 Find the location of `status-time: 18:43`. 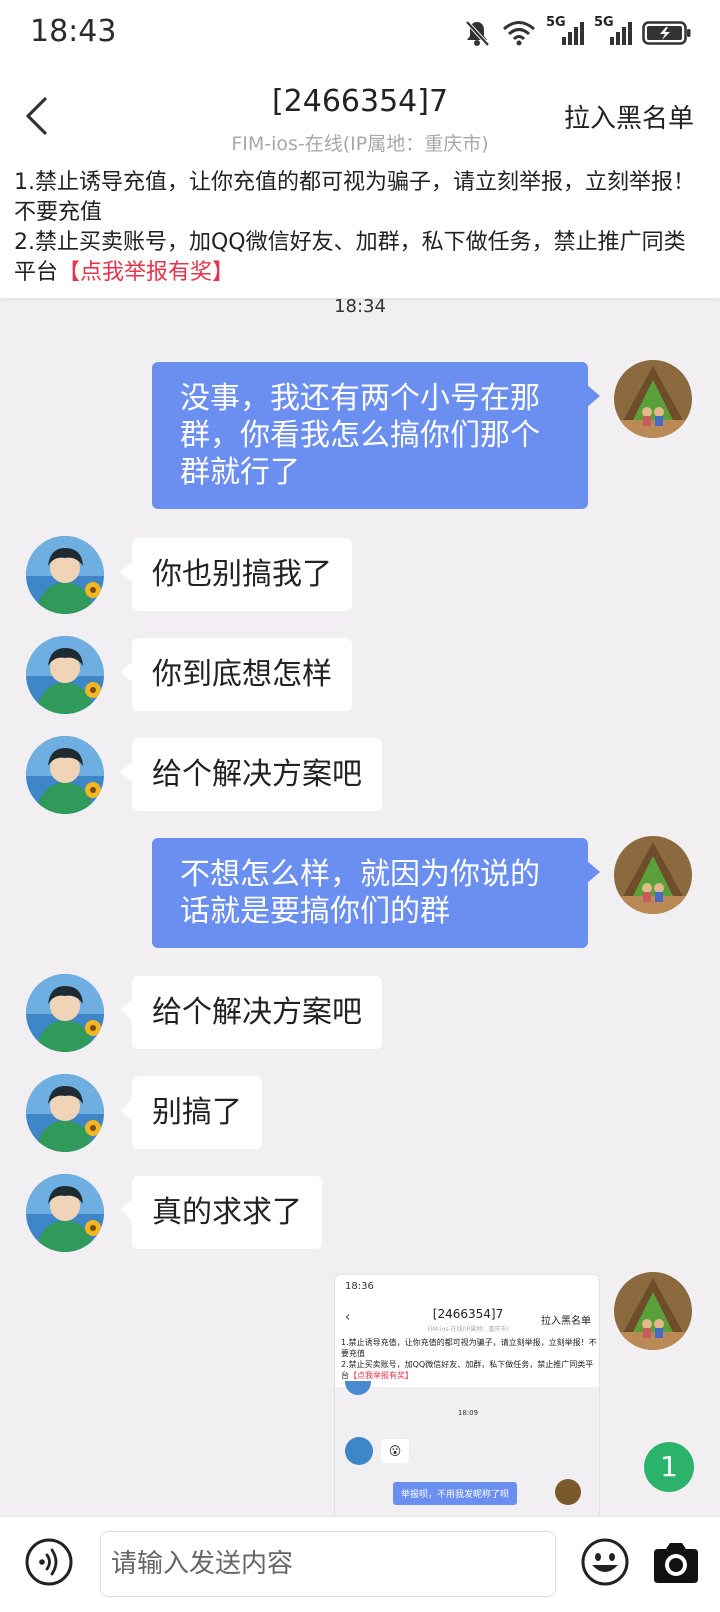

status-time: 18:43 is located at coordinates (73, 31).